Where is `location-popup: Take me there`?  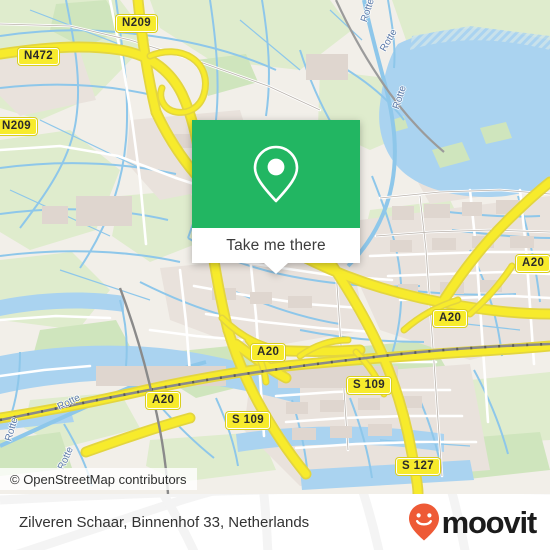
location-popup: Take me there is located at coordinates (276, 197).